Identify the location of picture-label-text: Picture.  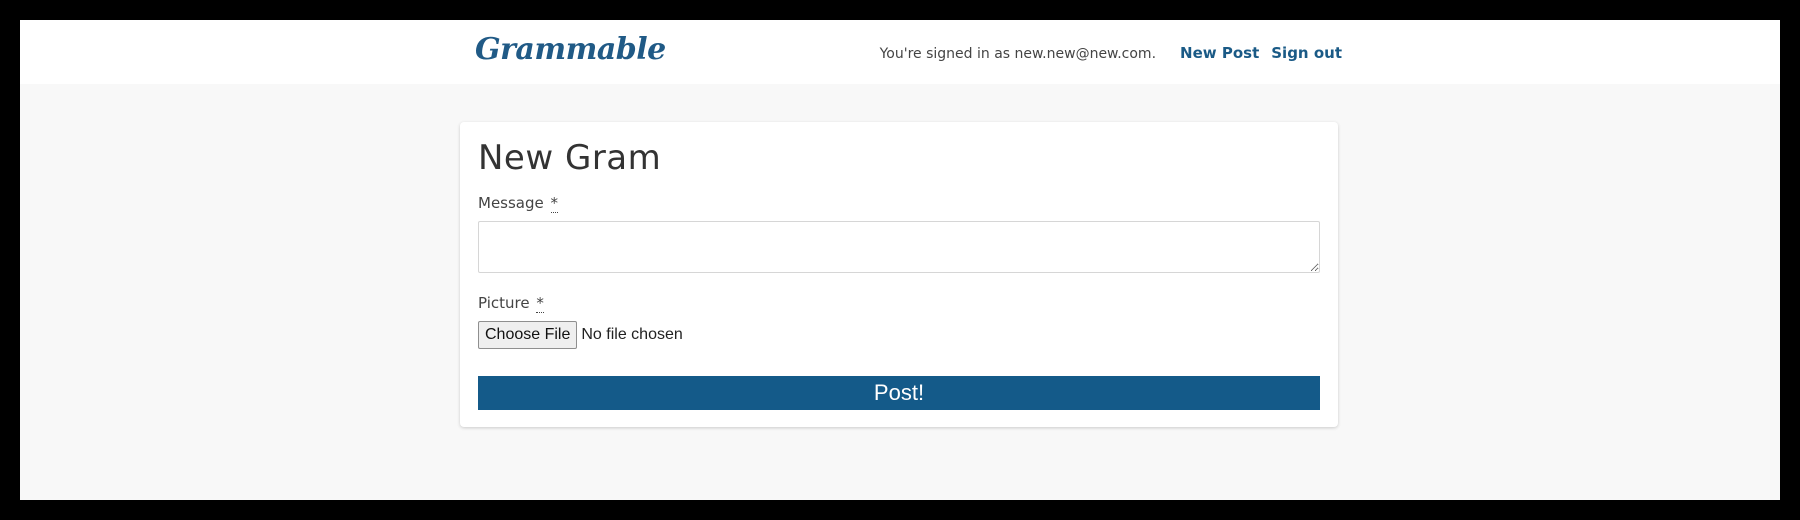
(504, 303).